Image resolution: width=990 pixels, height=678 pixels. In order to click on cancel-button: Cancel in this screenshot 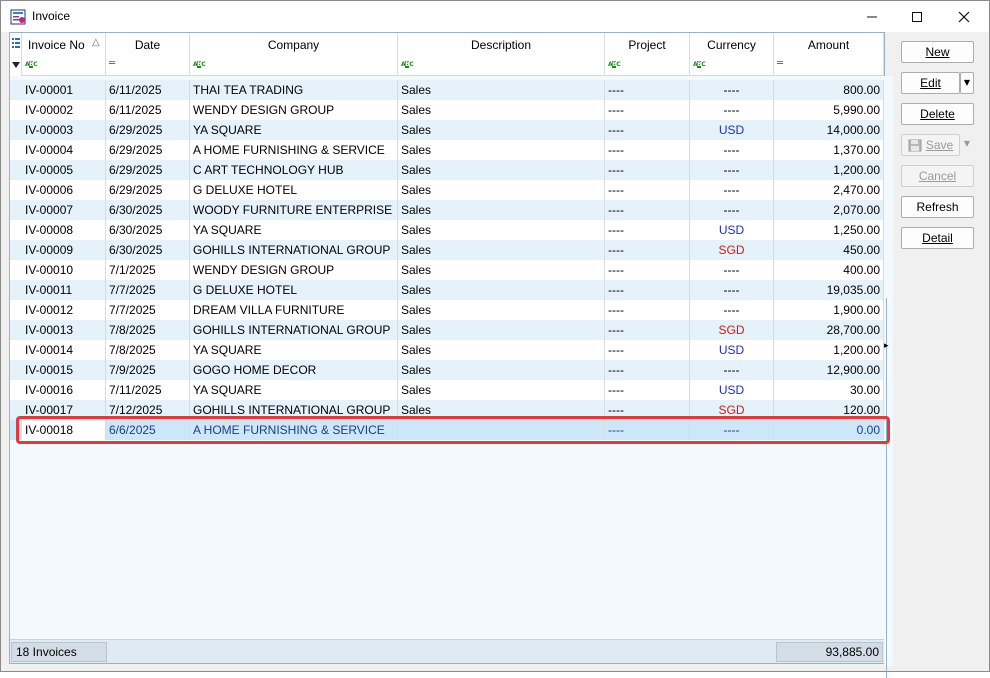, I will do `click(937, 176)`.